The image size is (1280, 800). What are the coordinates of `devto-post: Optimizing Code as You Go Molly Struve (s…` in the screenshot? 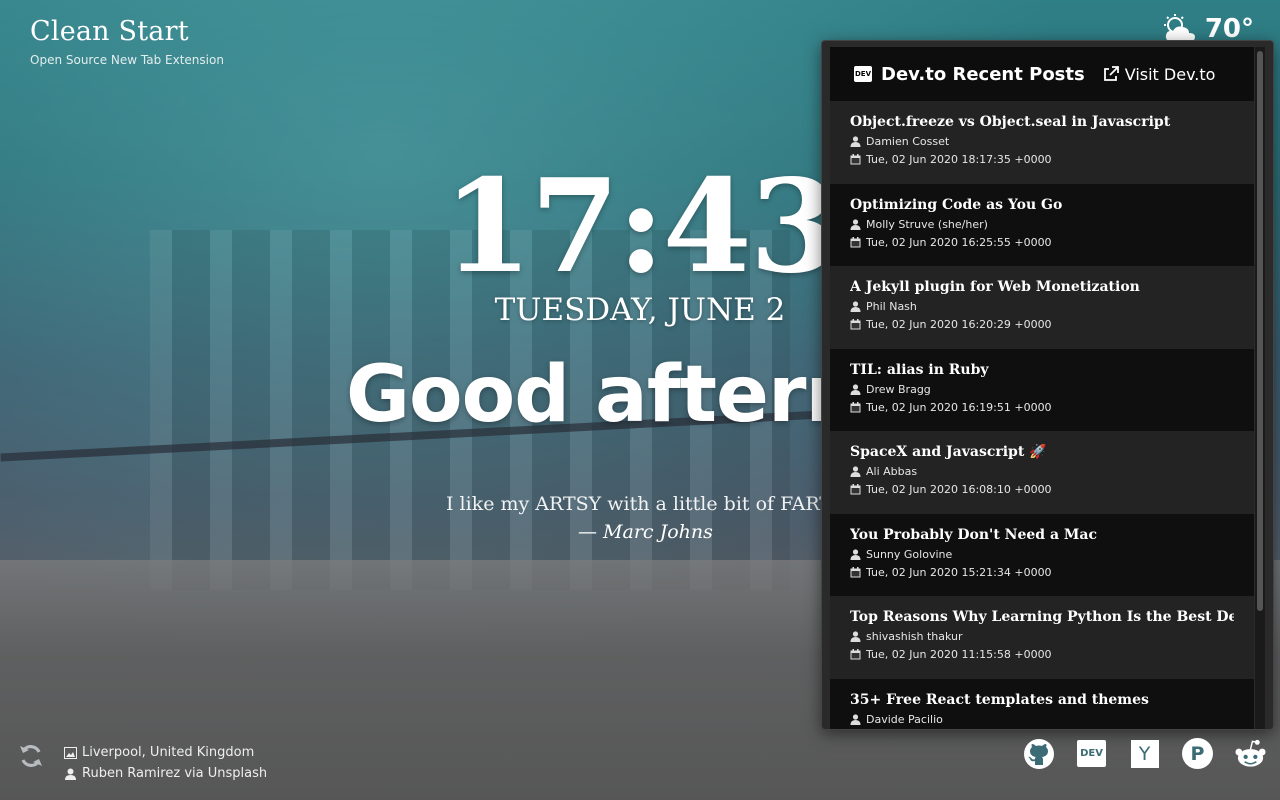 It's located at (1042, 224).